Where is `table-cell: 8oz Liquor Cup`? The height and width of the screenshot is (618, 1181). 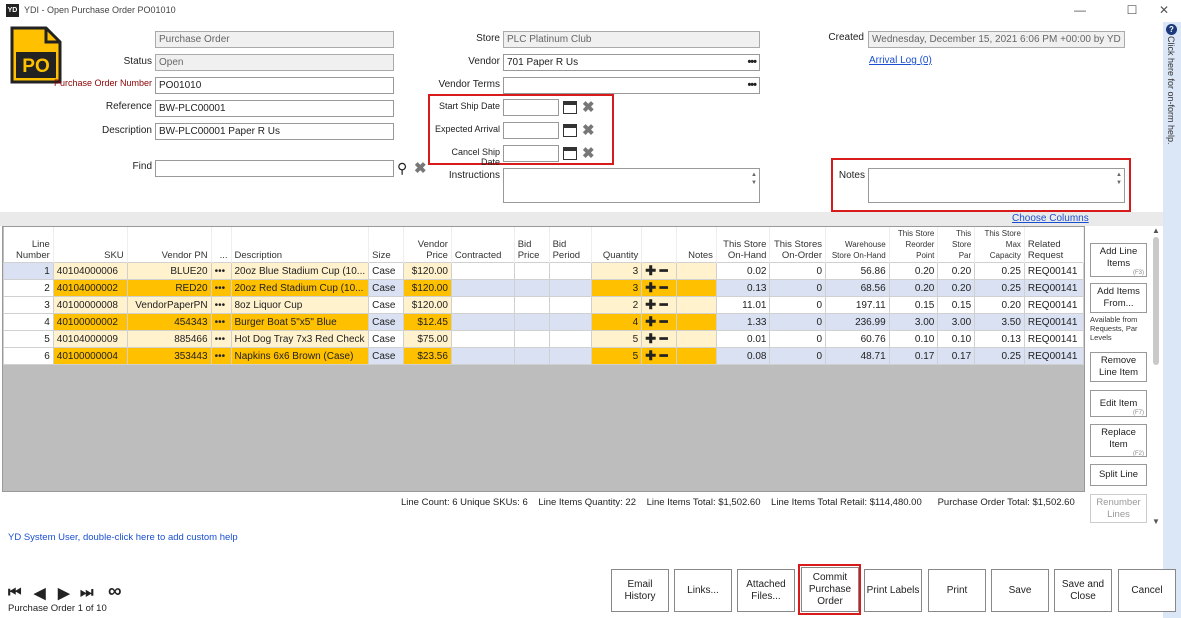
table-cell: 8oz Liquor Cup is located at coordinates (300, 305).